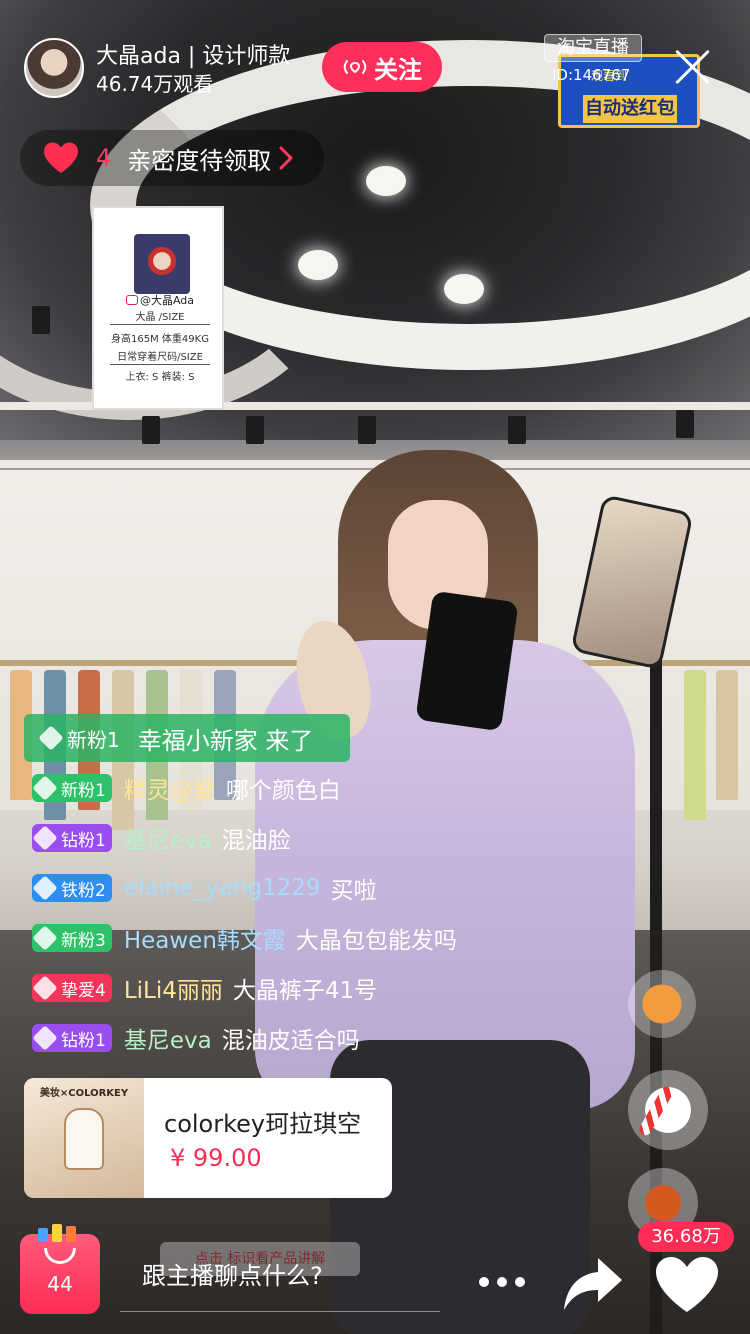  I want to click on join-banner: 新粉1 幸福小新家 来了, so click(187, 738).